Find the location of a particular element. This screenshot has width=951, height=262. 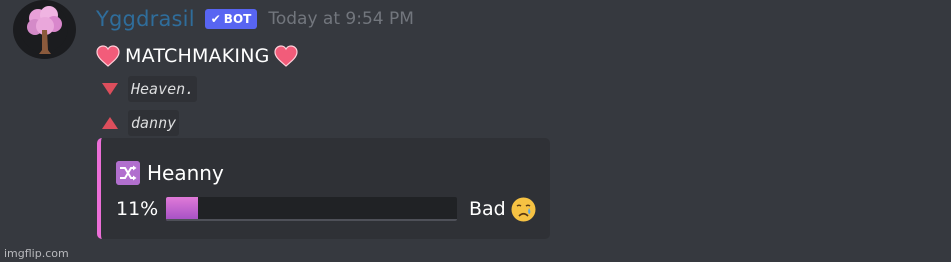

embed-title: Heanny is located at coordinates (170, 173).